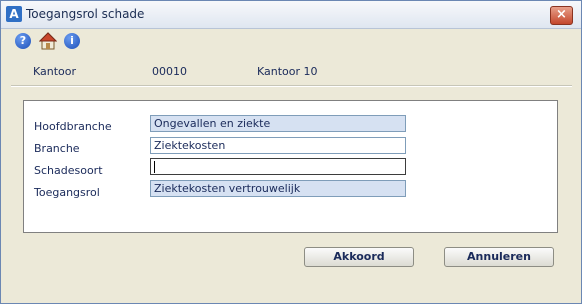 The height and width of the screenshot is (304, 582). Describe the element at coordinates (23, 41) in the screenshot. I see `help-icon: ?` at that location.